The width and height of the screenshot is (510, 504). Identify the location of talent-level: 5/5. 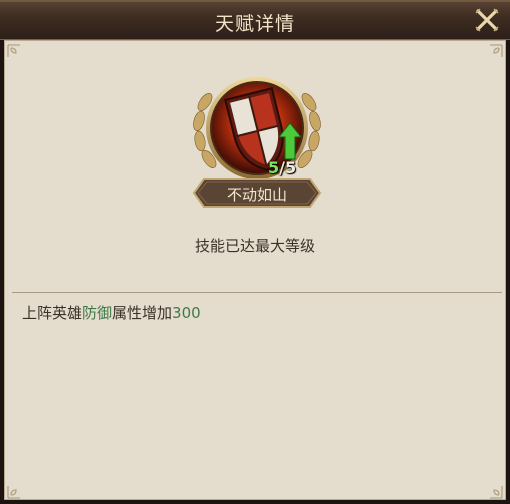
(282, 167).